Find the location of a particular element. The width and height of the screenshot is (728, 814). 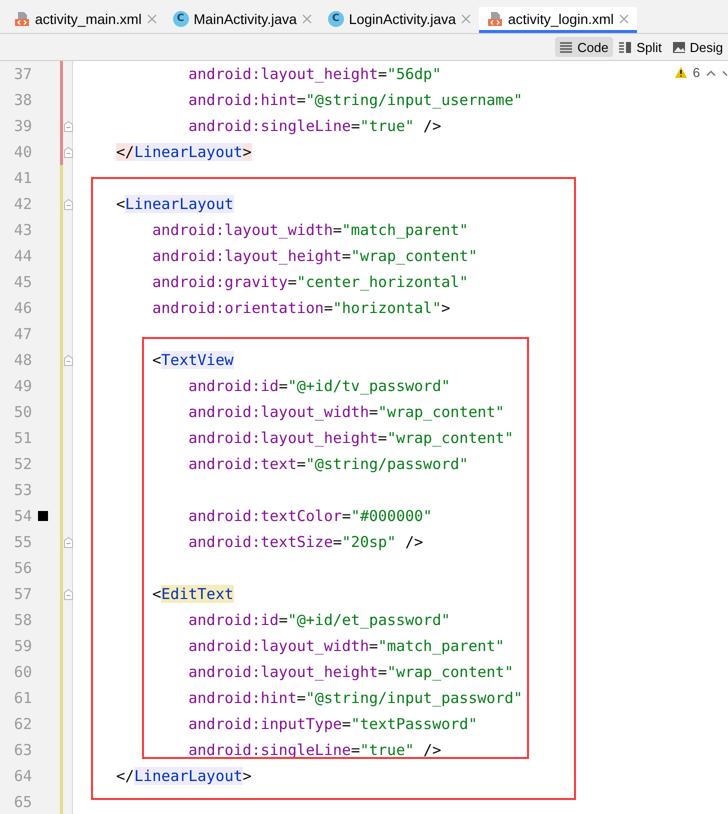

editor-tab: C LoginActivity.java is located at coordinates (399, 20).